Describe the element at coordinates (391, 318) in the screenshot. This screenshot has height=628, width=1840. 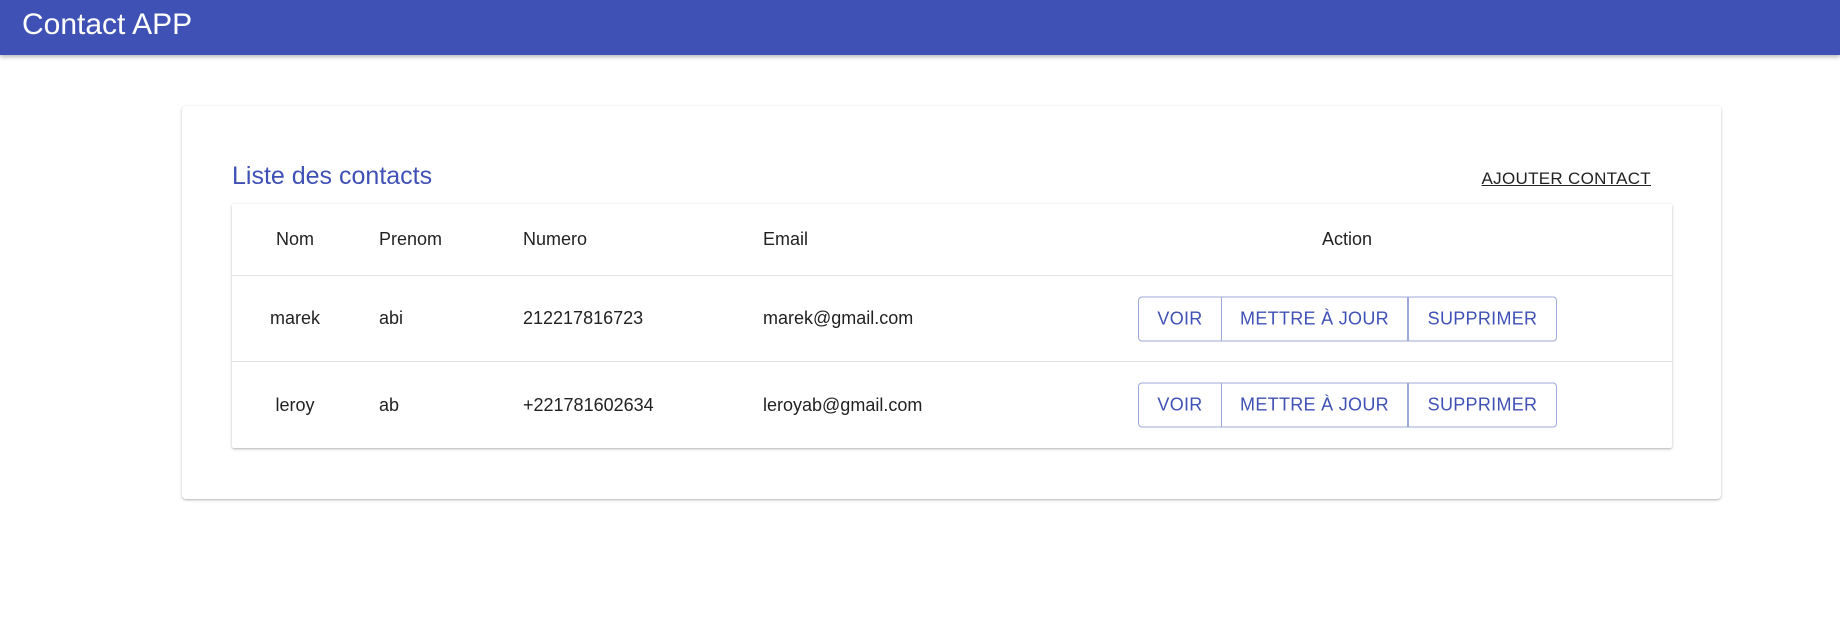
I see `cell-prenom: abi` at that location.